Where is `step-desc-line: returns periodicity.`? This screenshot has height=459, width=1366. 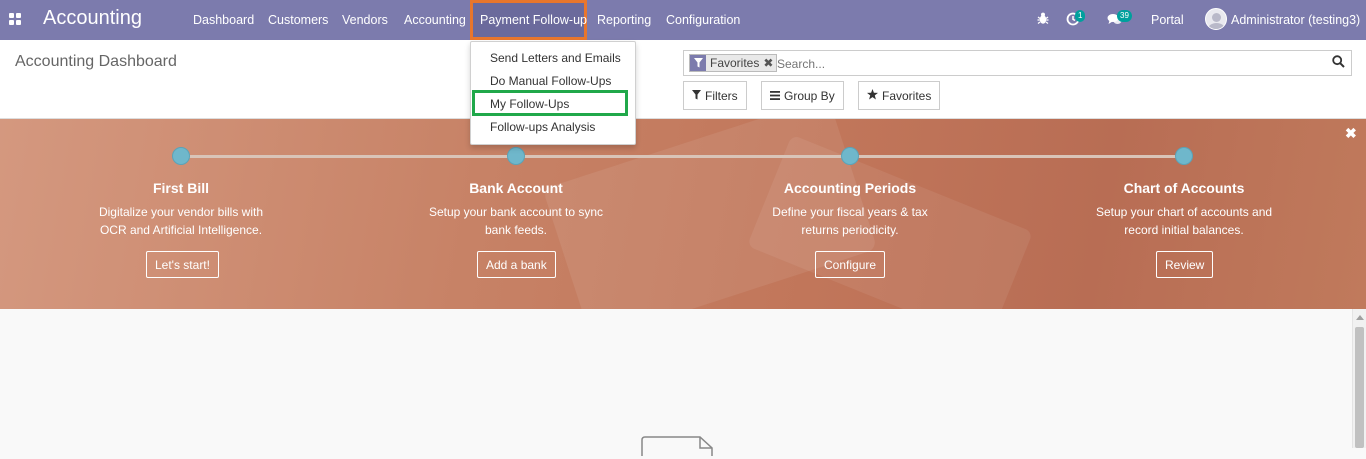
step-desc-line: returns periodicity. is located at coordinates (850, 230).